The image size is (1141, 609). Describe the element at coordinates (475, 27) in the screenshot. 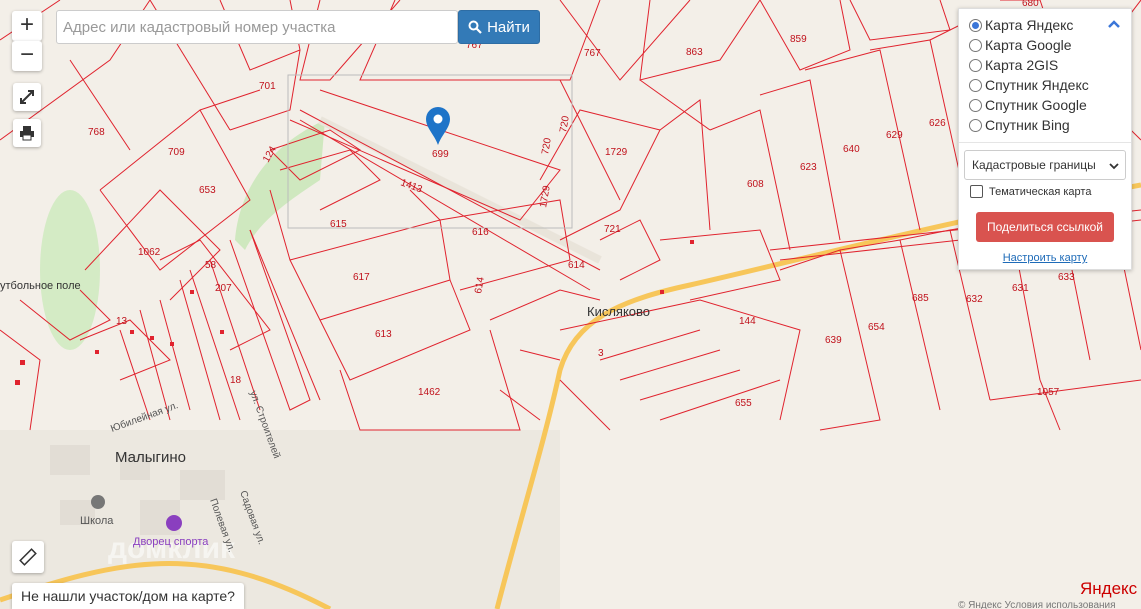

I see `search-icon` at that location.